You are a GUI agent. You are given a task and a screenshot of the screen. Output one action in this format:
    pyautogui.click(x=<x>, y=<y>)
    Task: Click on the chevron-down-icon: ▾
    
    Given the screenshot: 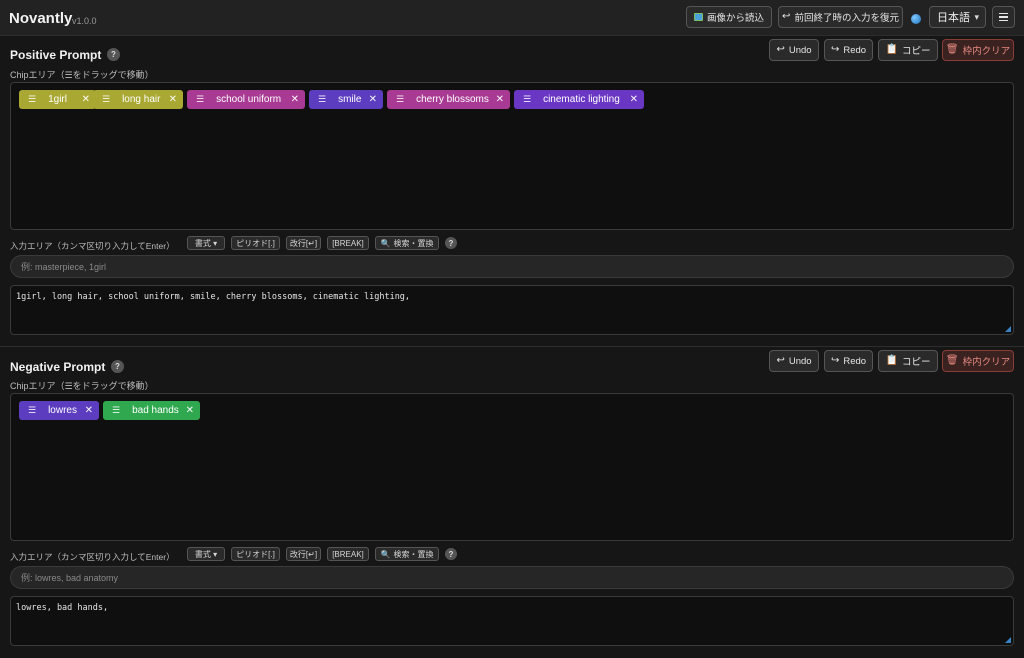 What is the action you would take?
    pyautogui.click(x=976, y=17)
    